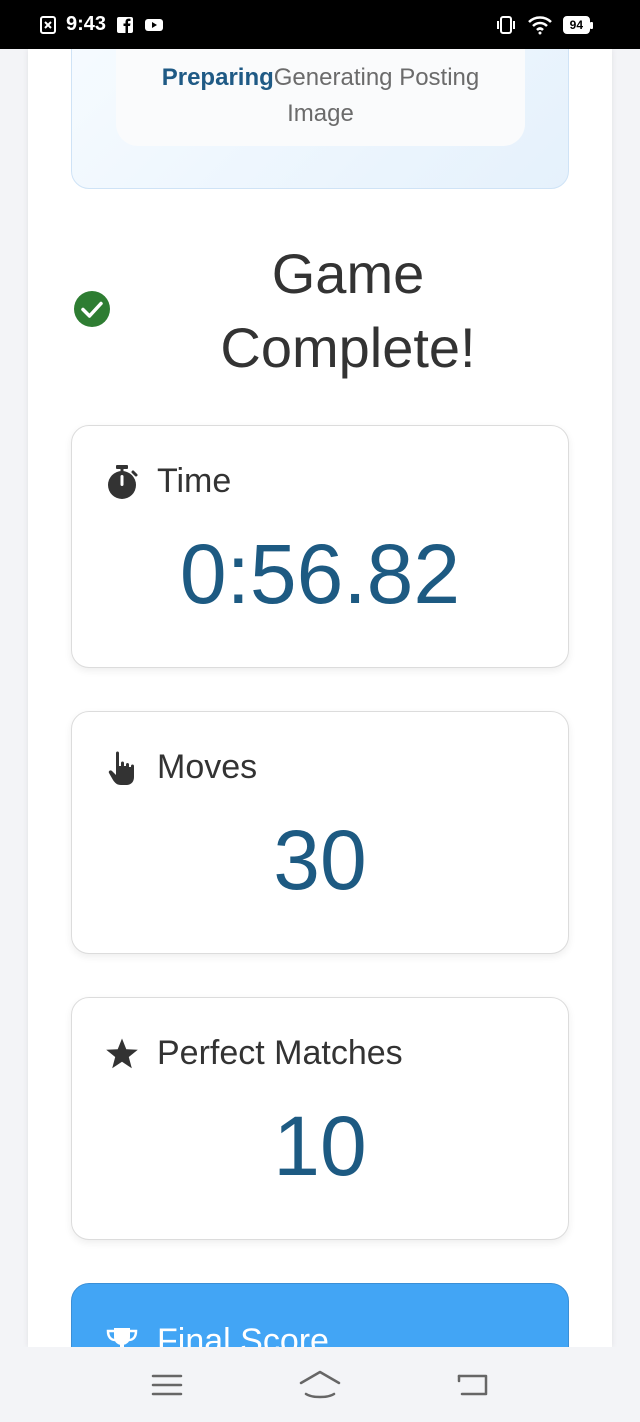 The height and width of the screenshot is (1422, 640). I want to click on time-label: Time, so click(194, 481).